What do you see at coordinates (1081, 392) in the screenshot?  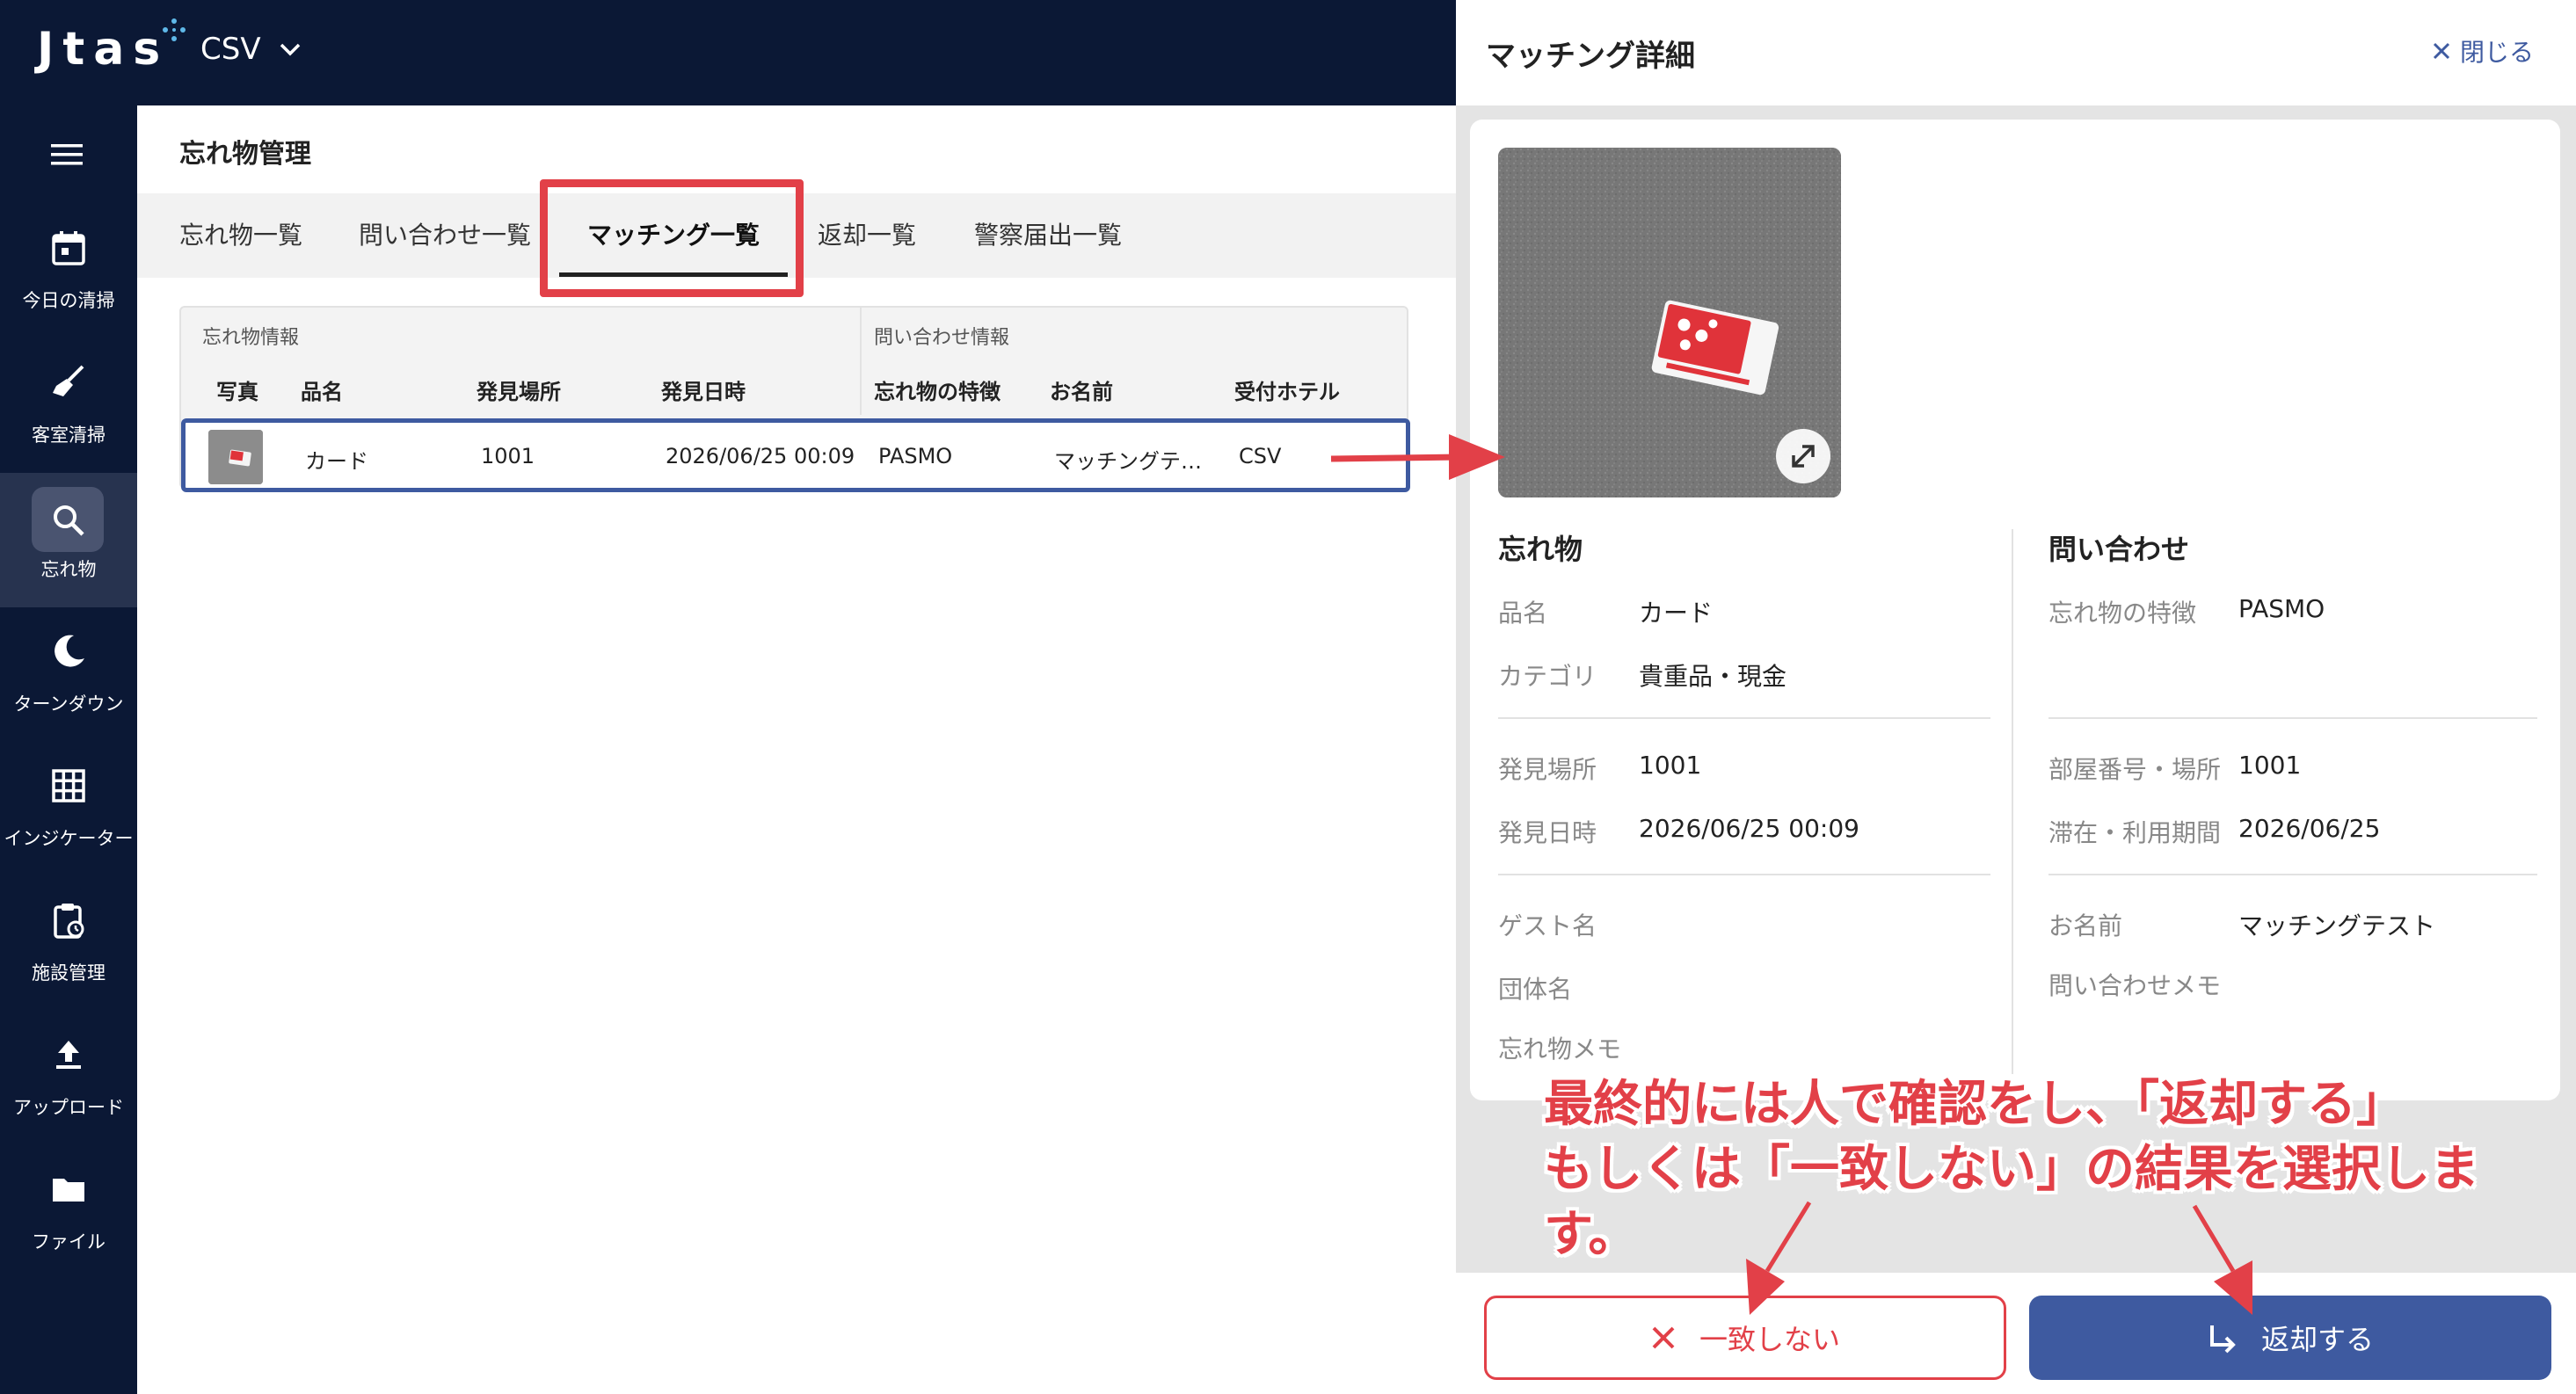 I see `column-header-name: お名前` at bounding box center [1081, 392].